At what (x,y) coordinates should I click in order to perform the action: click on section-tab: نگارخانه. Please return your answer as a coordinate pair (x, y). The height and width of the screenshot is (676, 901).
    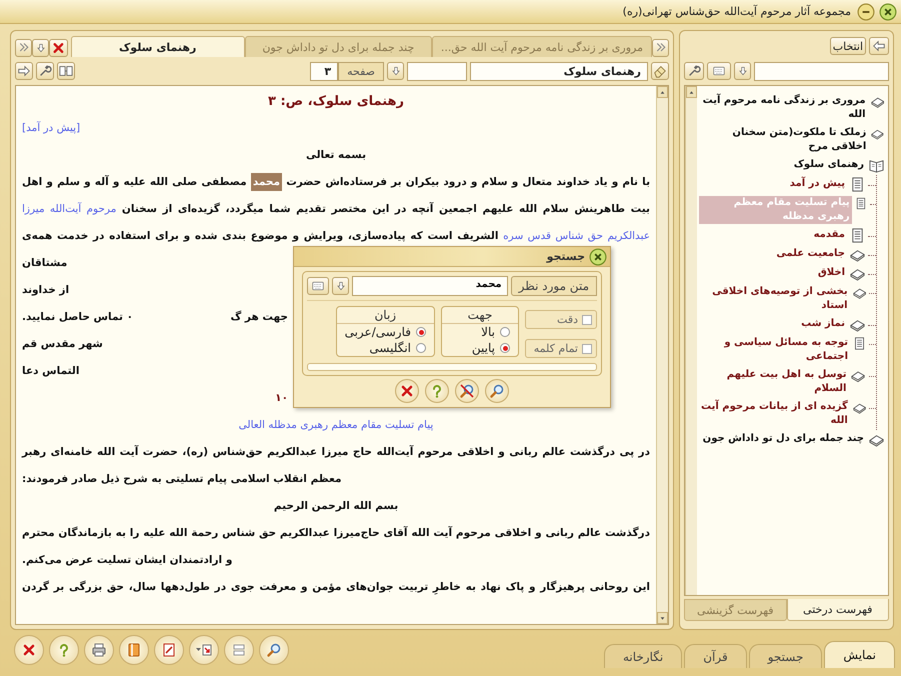
    Looking at the image, I should click on (643, 656).